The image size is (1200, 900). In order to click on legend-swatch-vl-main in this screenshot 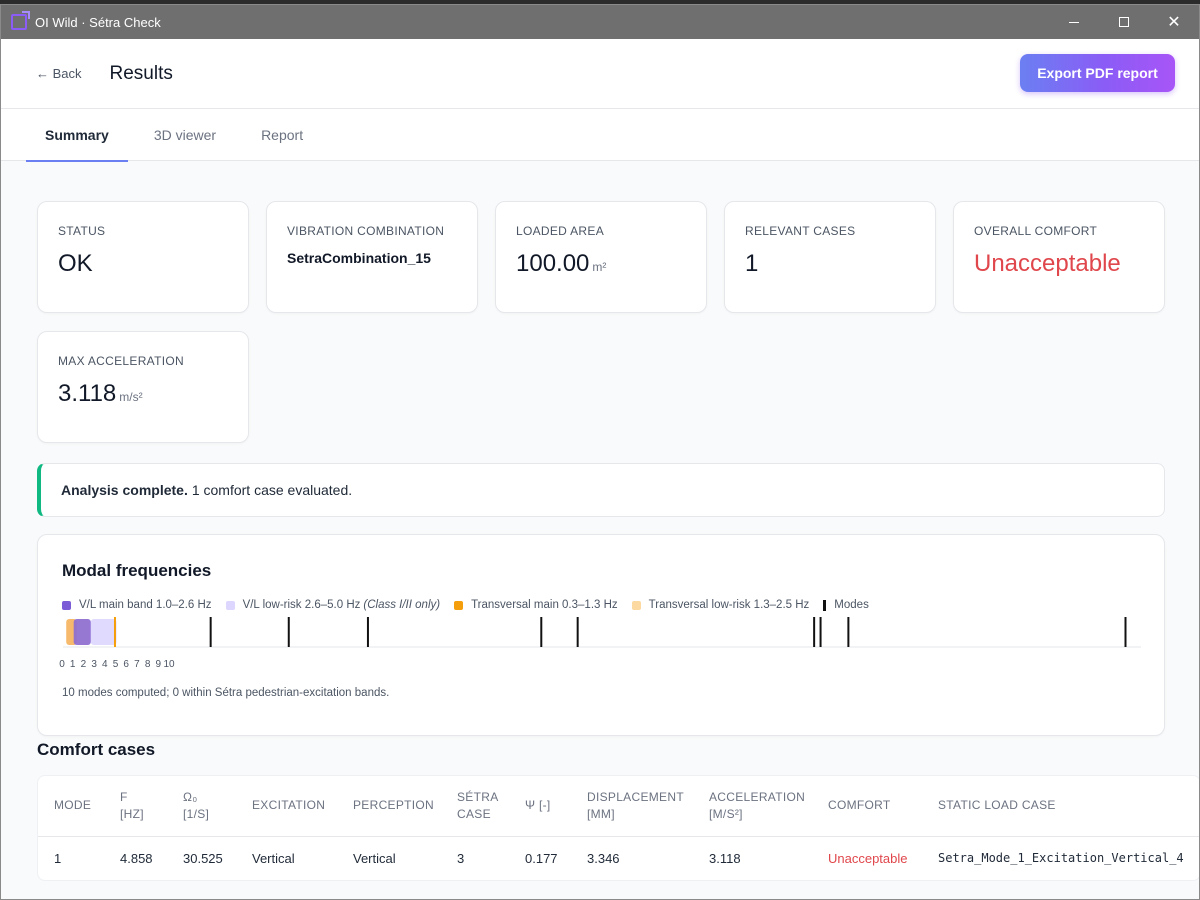, I will do `click(66, 605)`.